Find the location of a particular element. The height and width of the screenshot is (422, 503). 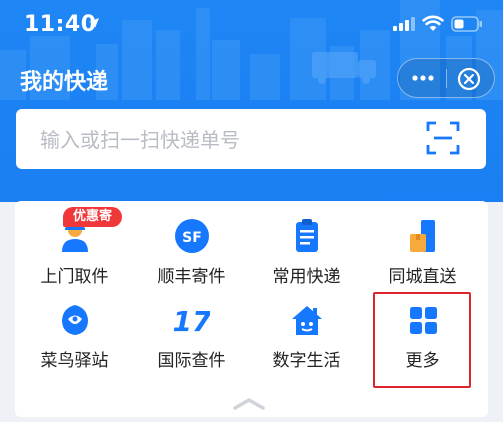

mini-program-capsule is located at coordinates (446, 78).